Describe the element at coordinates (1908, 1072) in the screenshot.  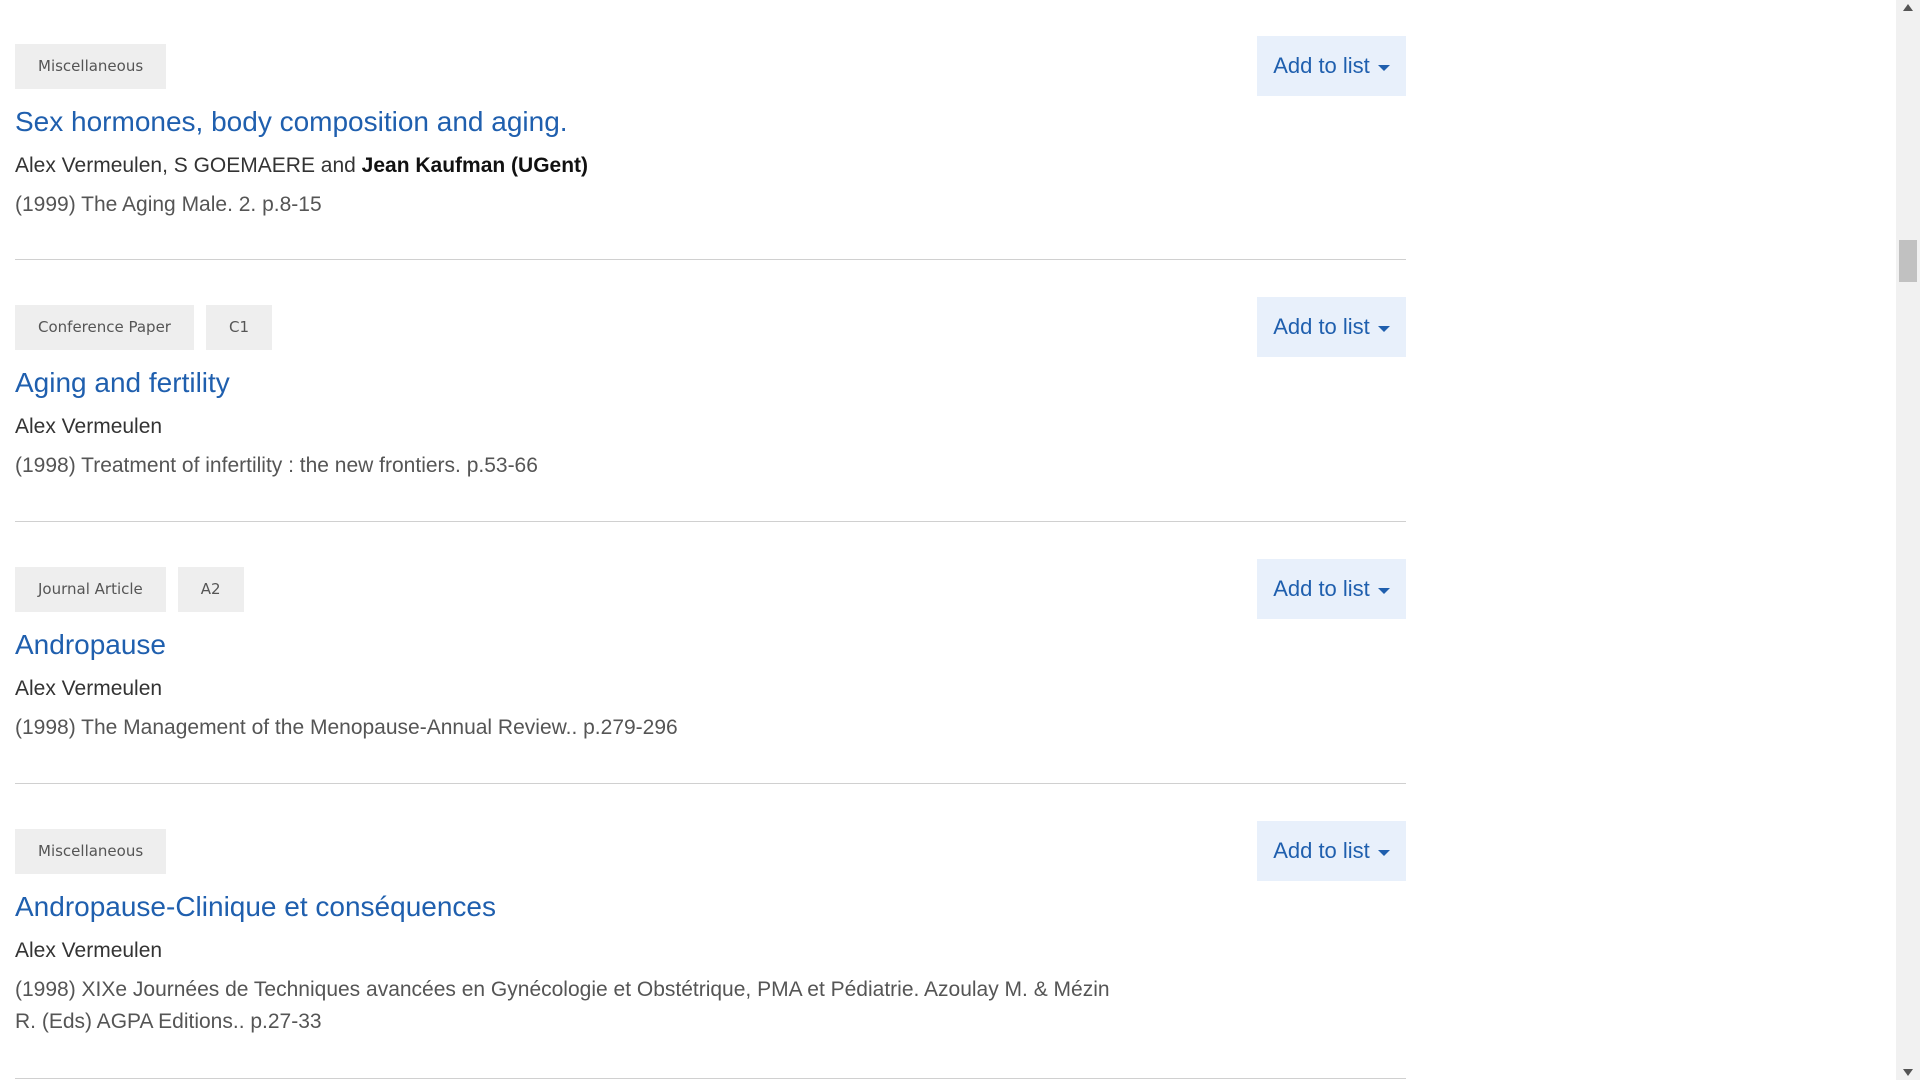
I see `arrow-down-icon` at that location.